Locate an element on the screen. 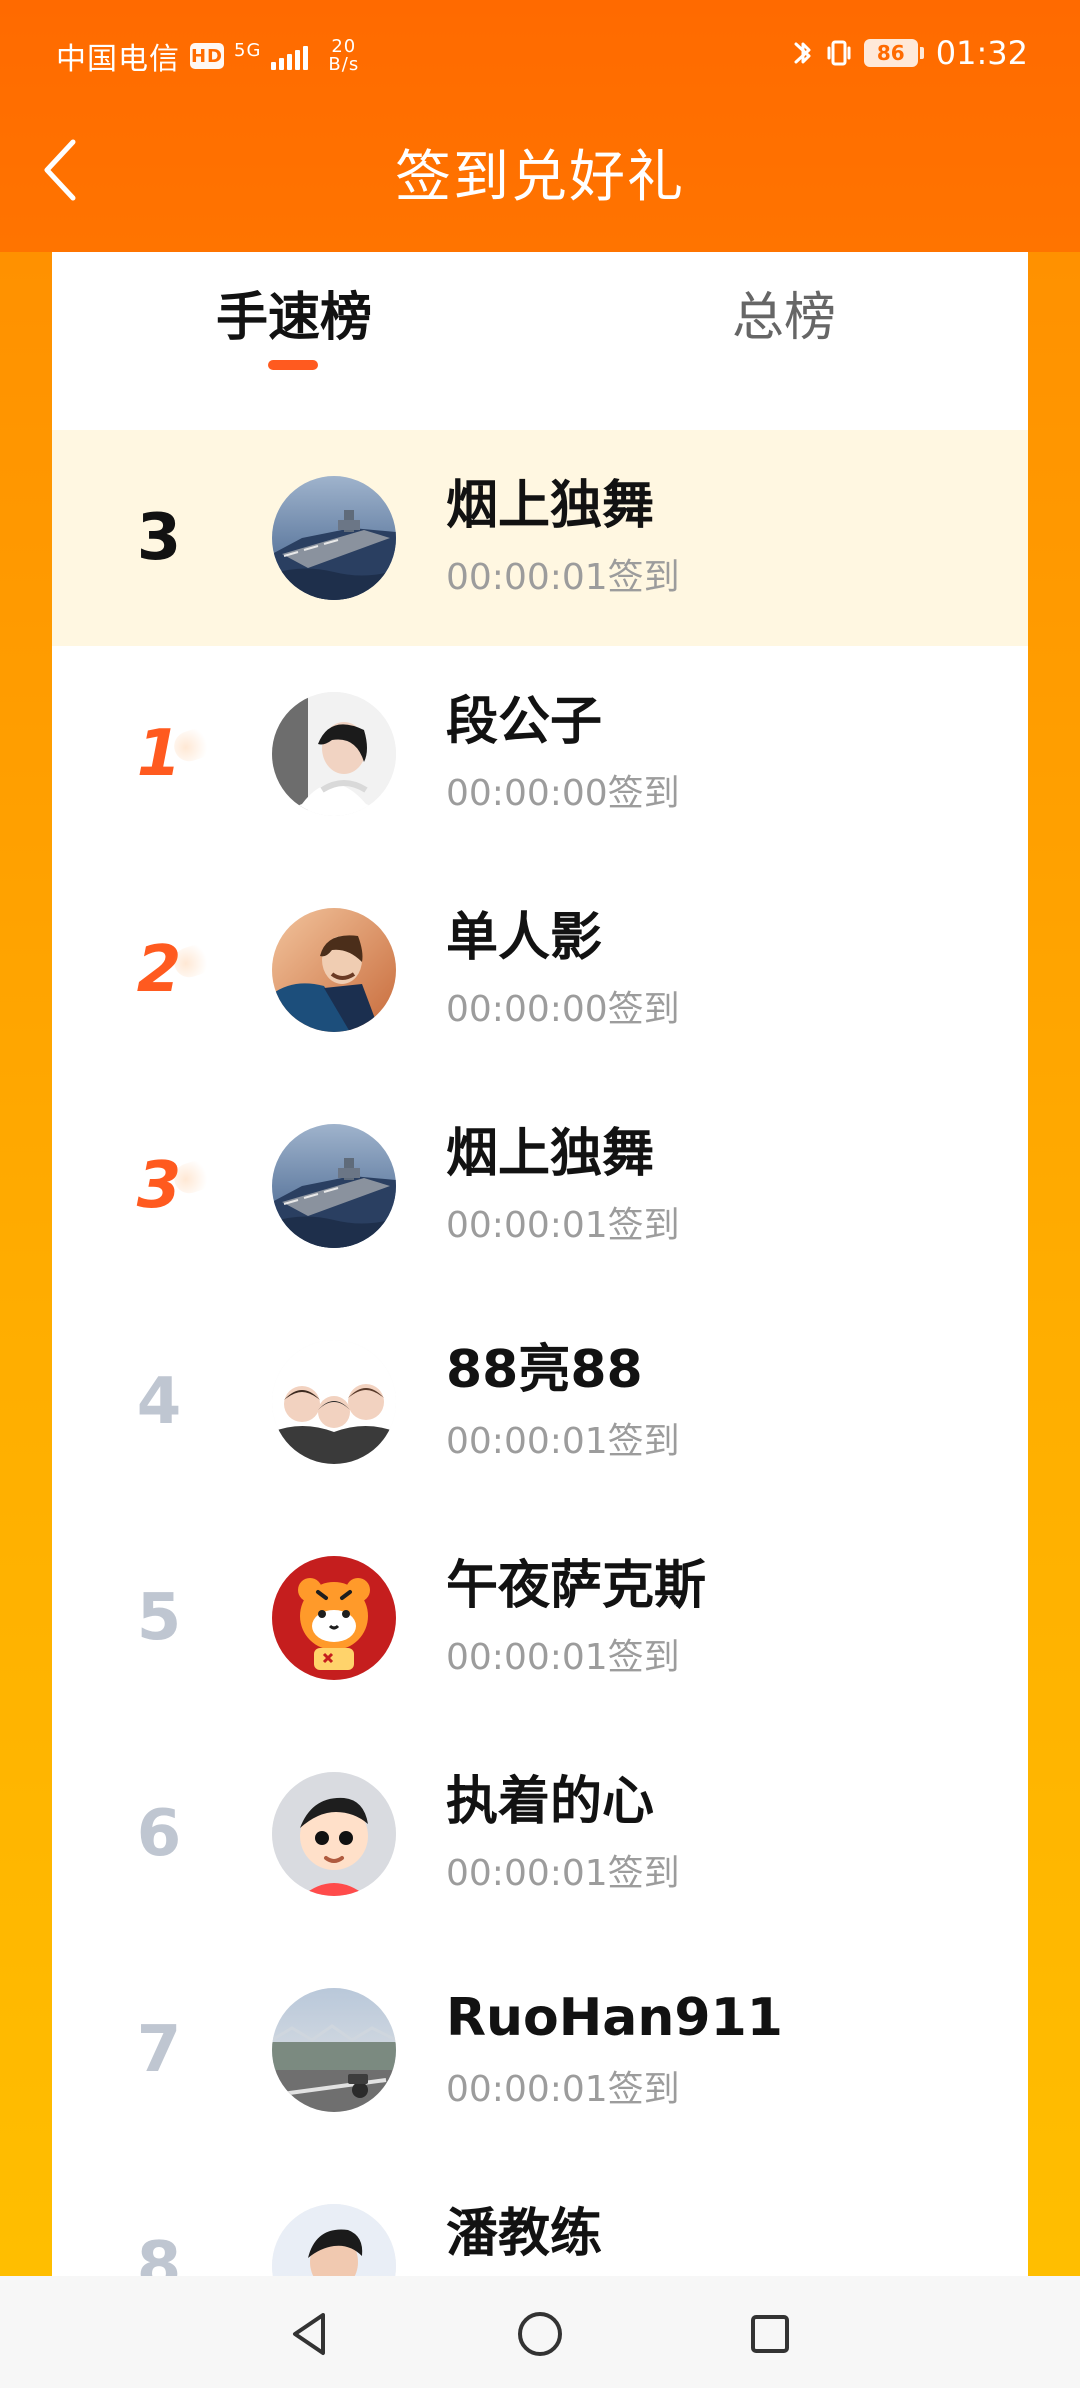 The width and height of the screenshot is (1080, 2388). network-speed: 20 B/s is located at coordinates (343, 56).